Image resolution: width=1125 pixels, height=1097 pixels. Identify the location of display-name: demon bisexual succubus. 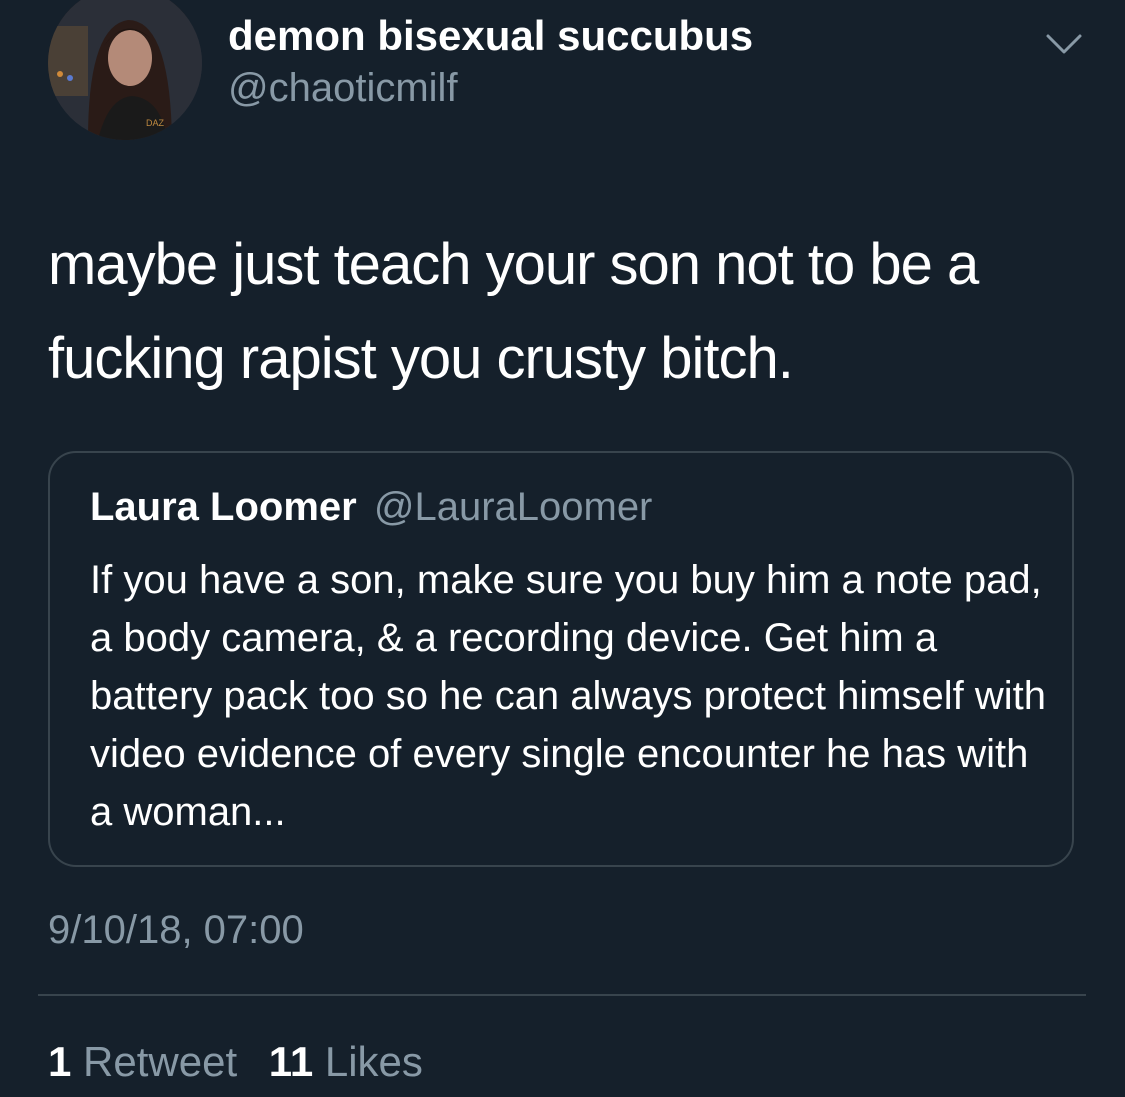
(490, 36).